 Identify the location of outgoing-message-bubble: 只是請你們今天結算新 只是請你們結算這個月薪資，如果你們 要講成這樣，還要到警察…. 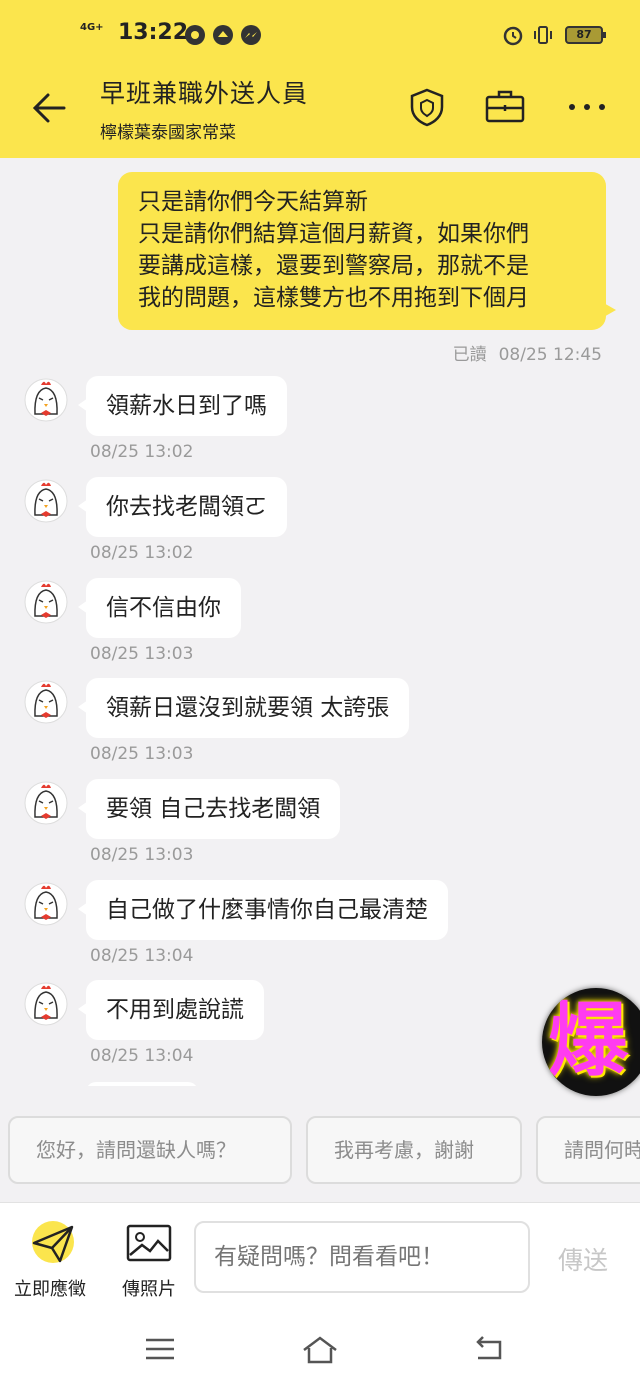
(367, 251).